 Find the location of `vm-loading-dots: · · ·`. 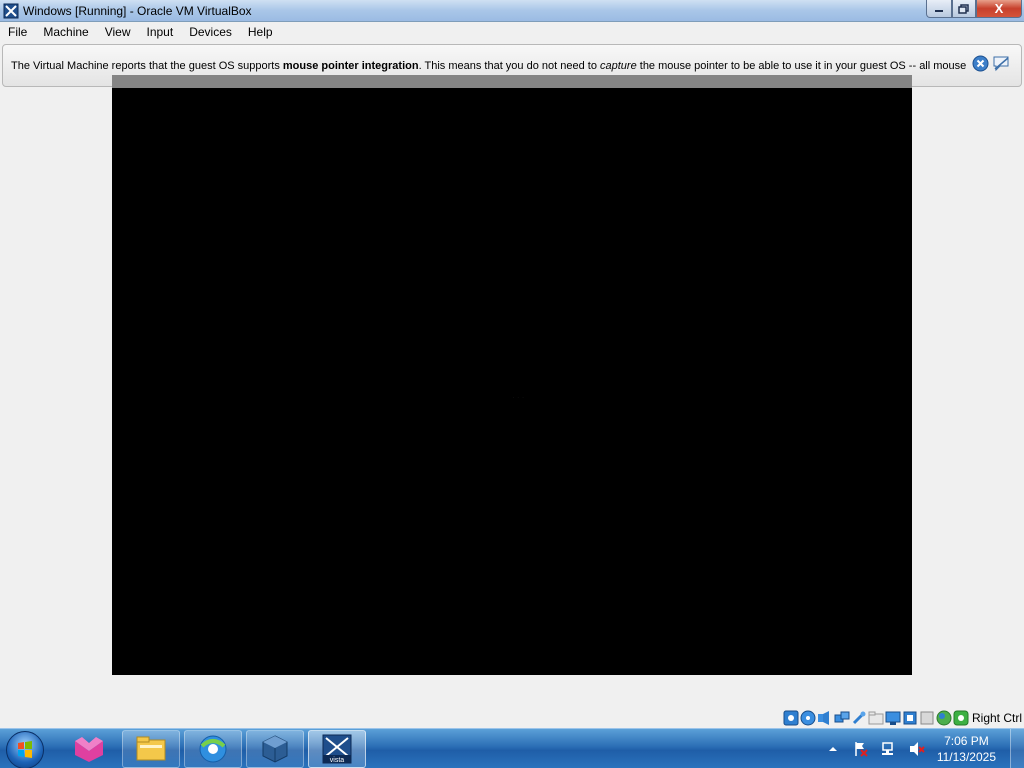

vm-loading-dots: · · · is located at coordinates (518, 397).